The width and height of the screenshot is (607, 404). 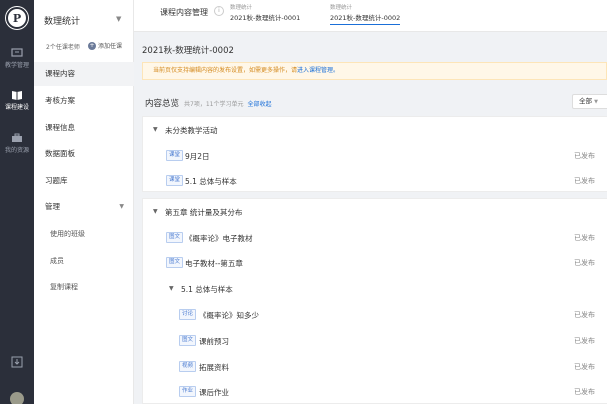 I want to click on rail-nav-teaching: 教学管理, so click(x=17, y=58).